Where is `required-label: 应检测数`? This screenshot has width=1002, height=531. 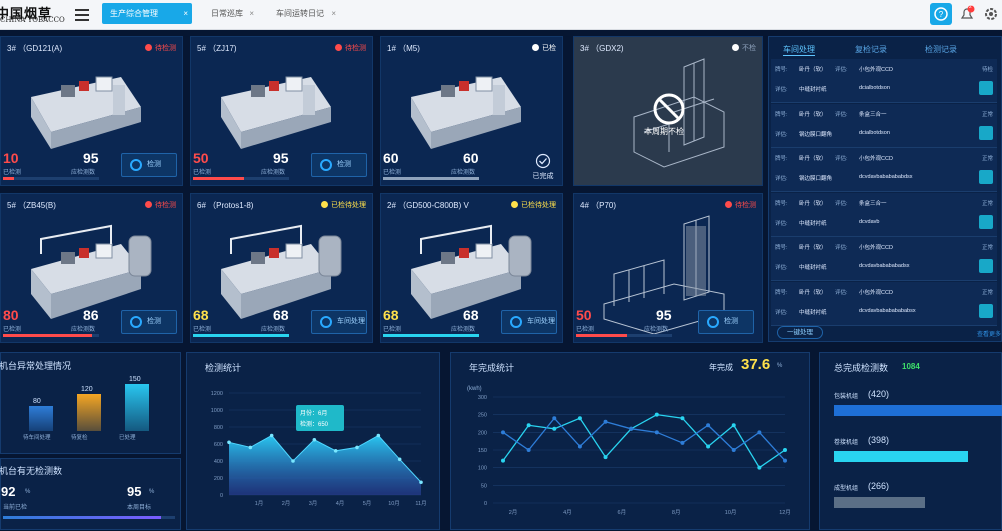 required-label: 应检测数 is located at coordinates (83, 173).